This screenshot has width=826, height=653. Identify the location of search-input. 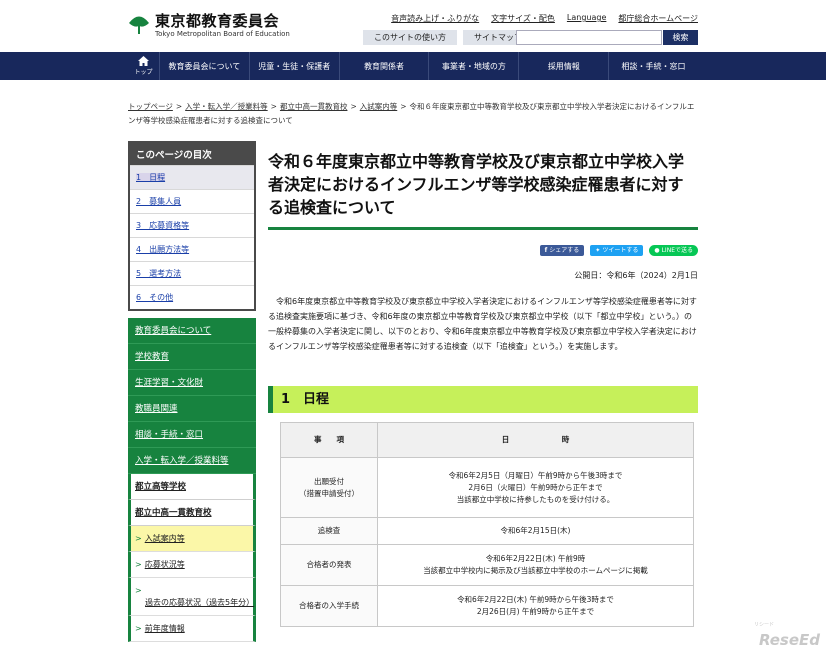
(589, 37).